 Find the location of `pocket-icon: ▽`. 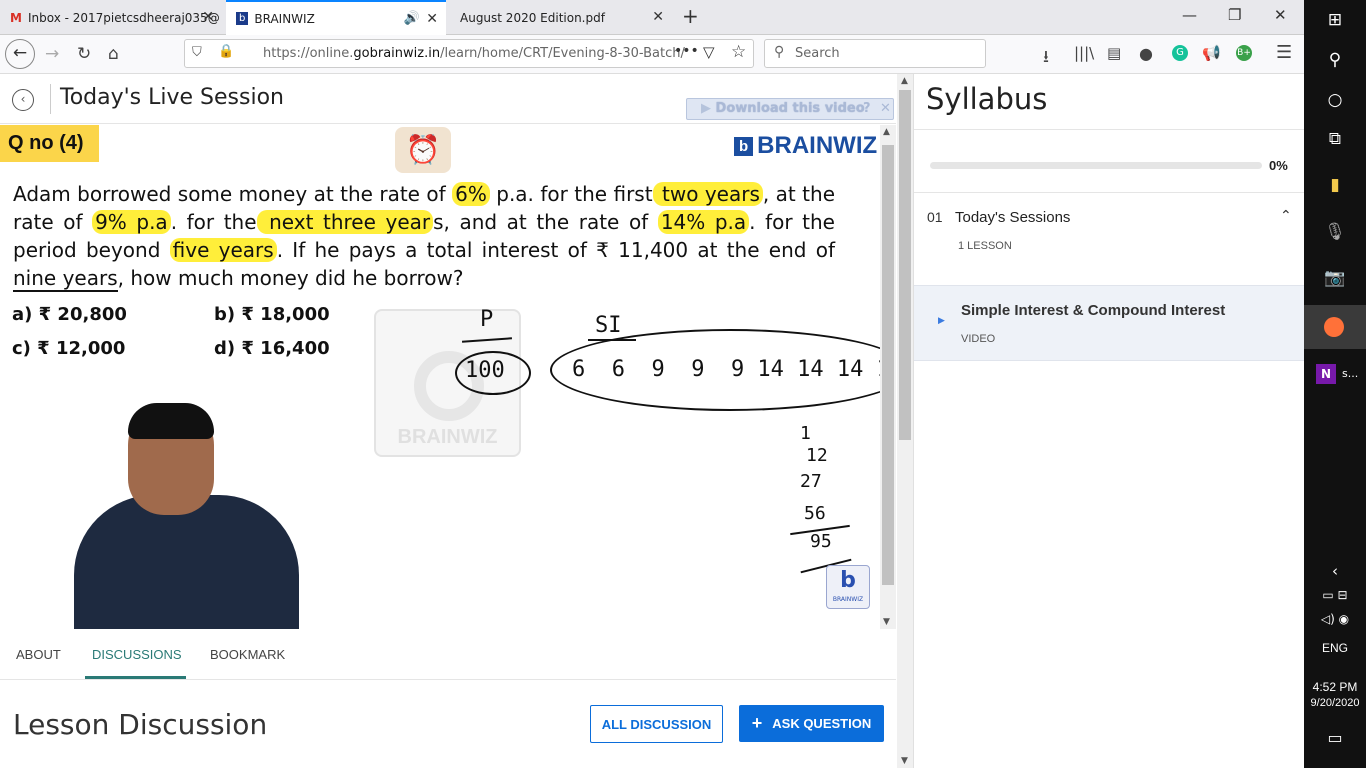

pocket-icon: ▽ is located at coordinates (709, 52).